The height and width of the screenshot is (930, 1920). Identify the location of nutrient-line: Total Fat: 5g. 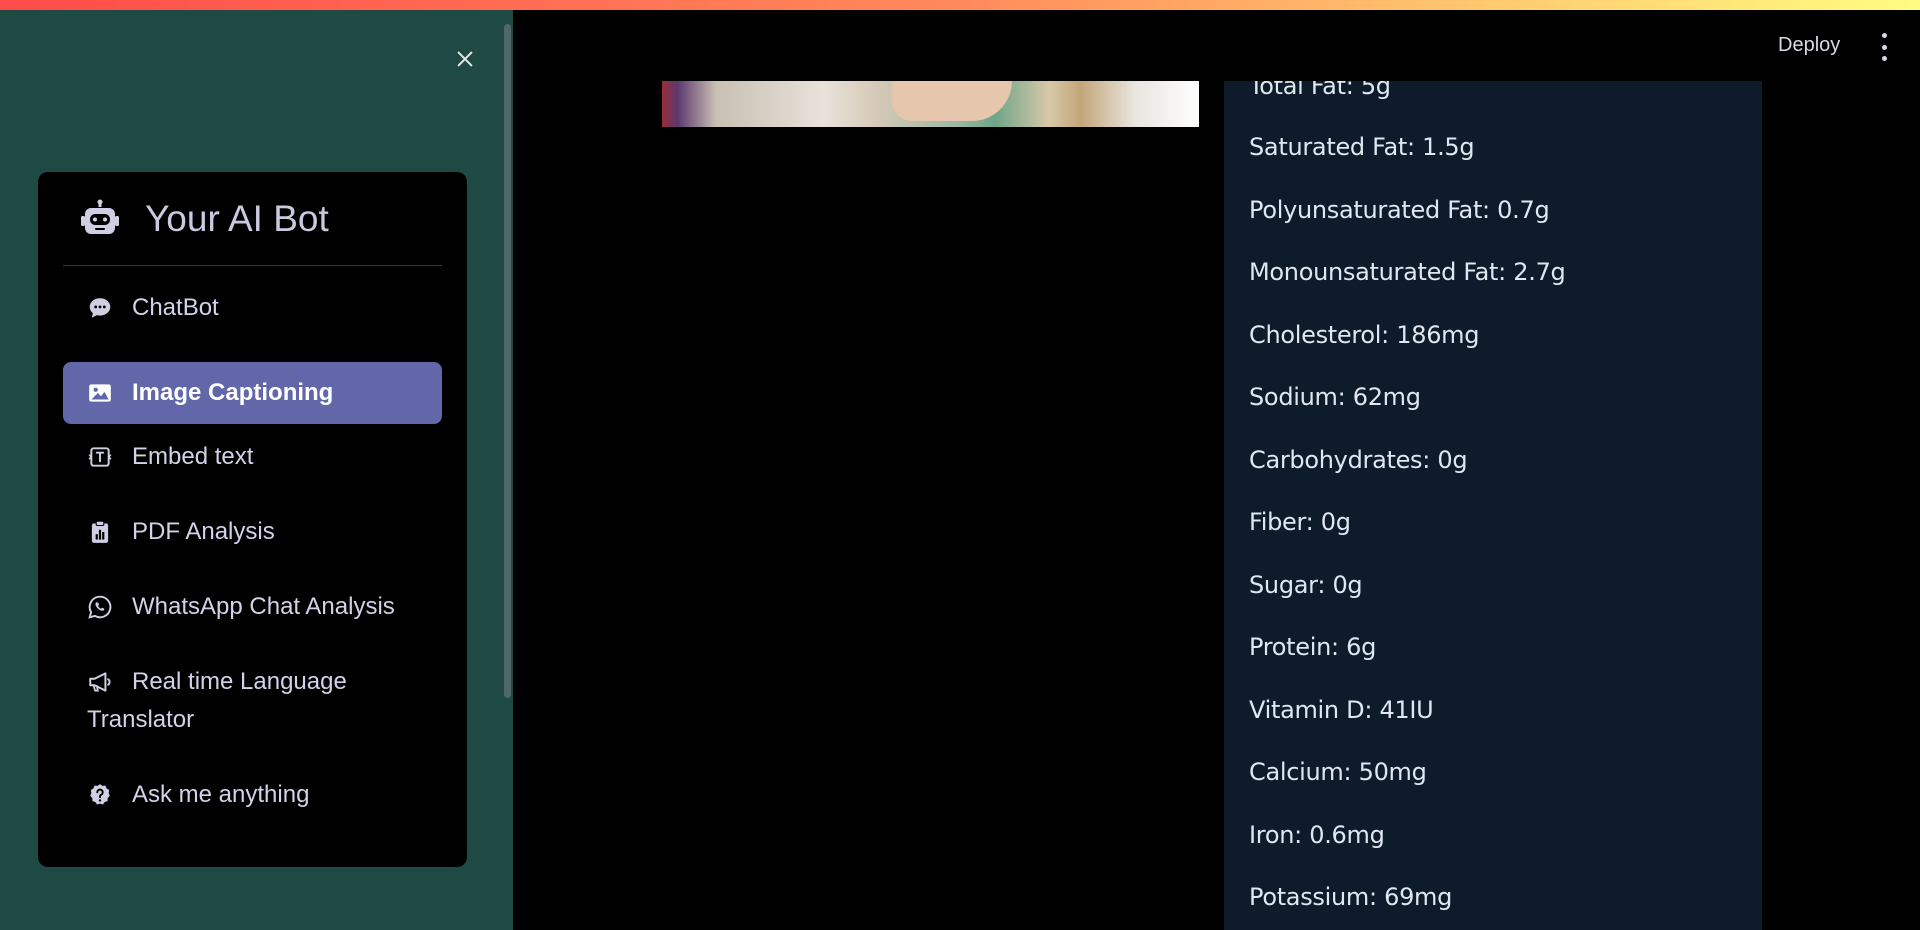
(1320, 90).